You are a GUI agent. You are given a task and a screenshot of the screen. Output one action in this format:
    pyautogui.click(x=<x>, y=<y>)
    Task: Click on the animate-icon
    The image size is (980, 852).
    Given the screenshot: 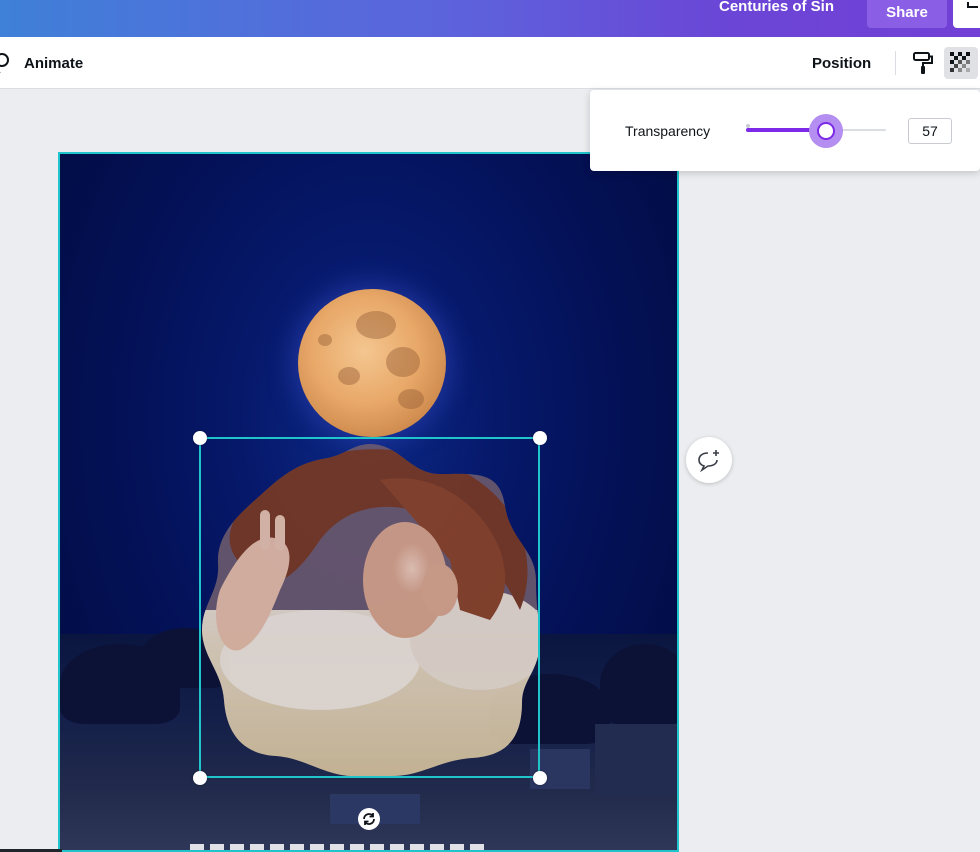 What is the action you would take?
    pyautogui.click(x=4, y=63)
    